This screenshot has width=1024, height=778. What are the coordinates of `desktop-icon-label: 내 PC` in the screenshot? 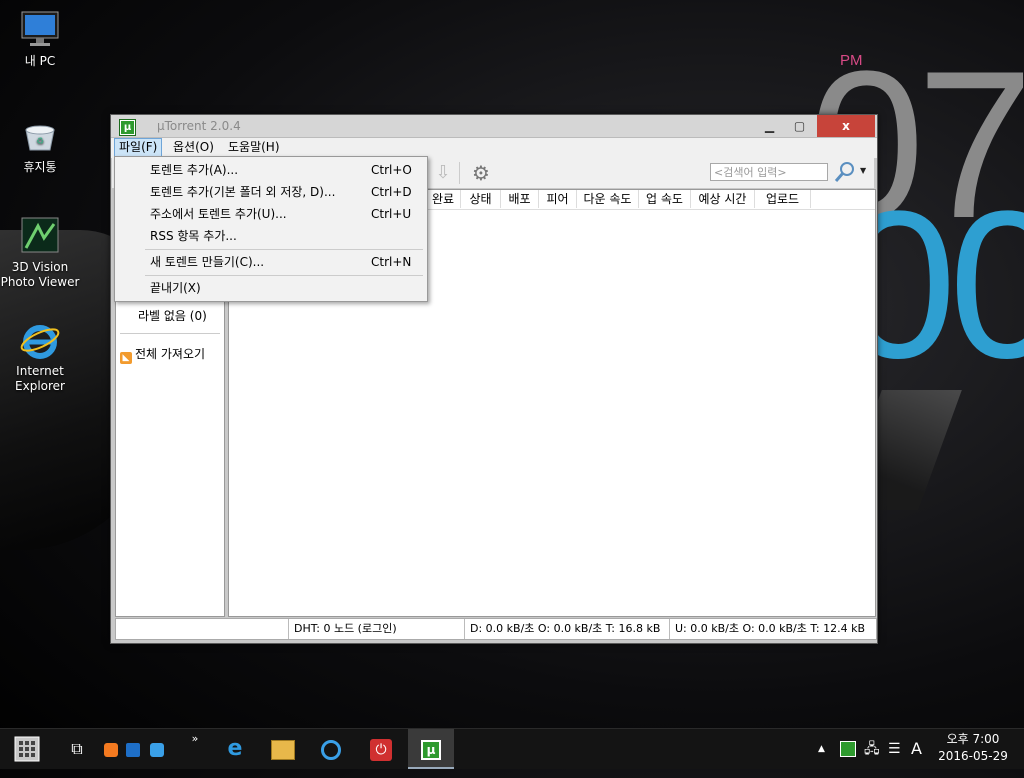 It's located at (40, 61).